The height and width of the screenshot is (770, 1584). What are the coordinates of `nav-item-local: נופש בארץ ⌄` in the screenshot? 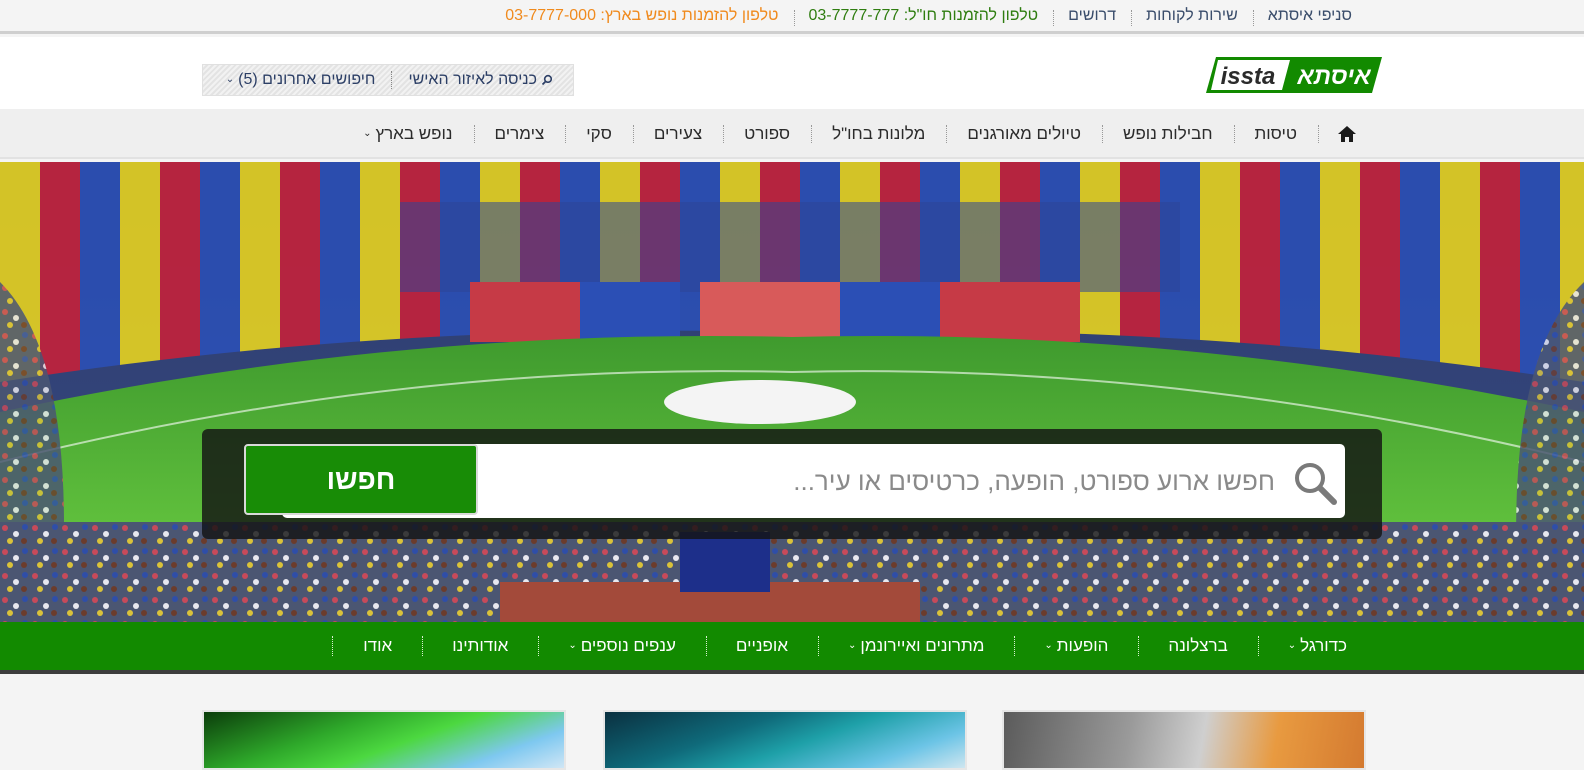 It's located at (408, 134).